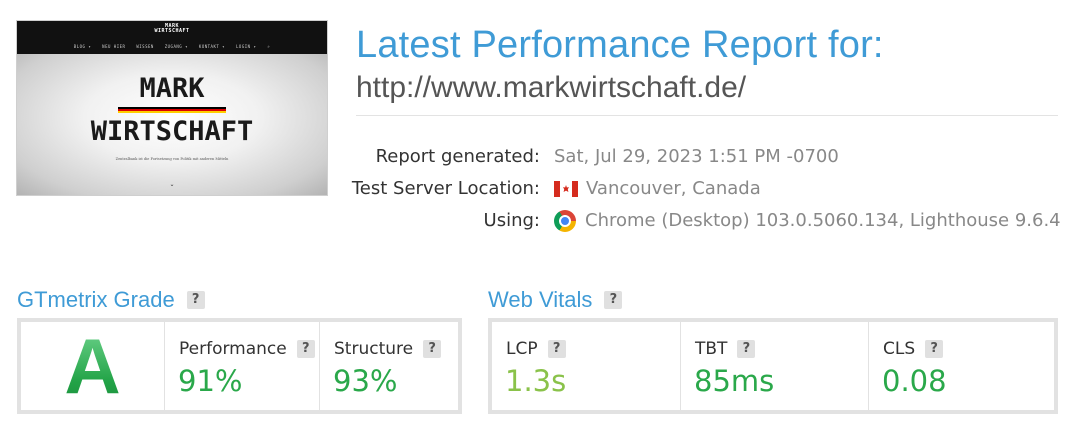  Describe the element at coordinates (914, 381) in the screenshot. I see `cls-value: 0.08` at that location.